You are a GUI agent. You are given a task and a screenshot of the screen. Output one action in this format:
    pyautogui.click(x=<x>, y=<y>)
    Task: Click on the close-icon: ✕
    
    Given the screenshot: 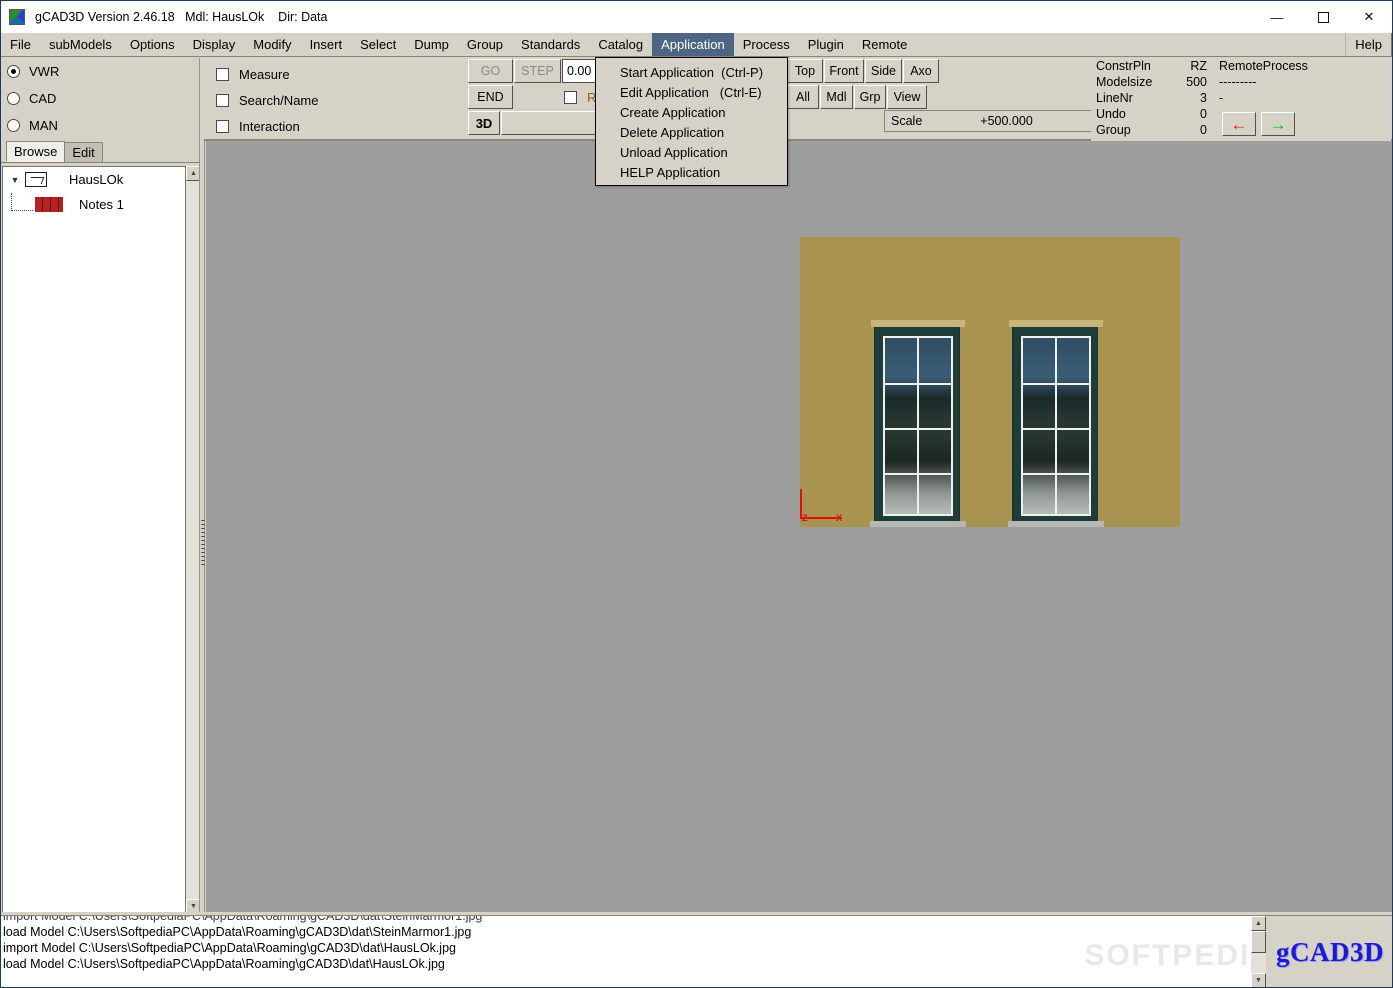 What is the action you would take?
    pyautogui.click(x=1369, y=17)
    